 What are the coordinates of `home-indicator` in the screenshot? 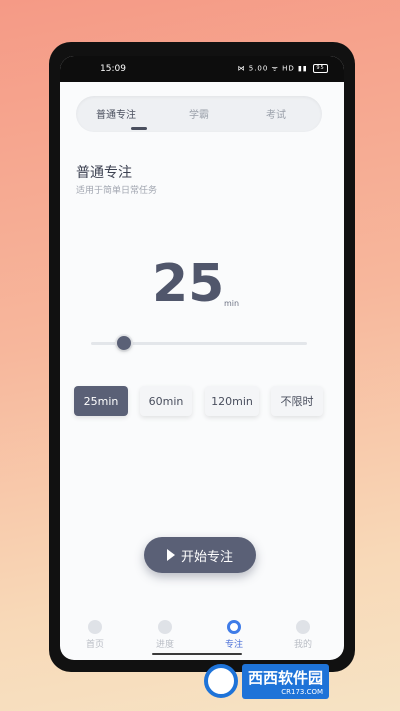 It's located at (197, 654).